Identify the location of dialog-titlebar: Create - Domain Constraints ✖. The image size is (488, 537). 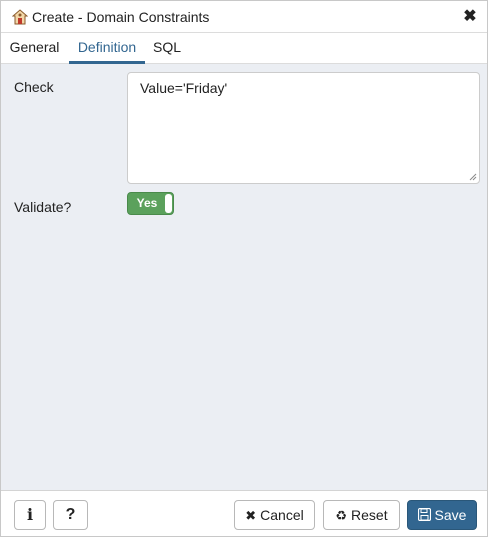
(244, 17).